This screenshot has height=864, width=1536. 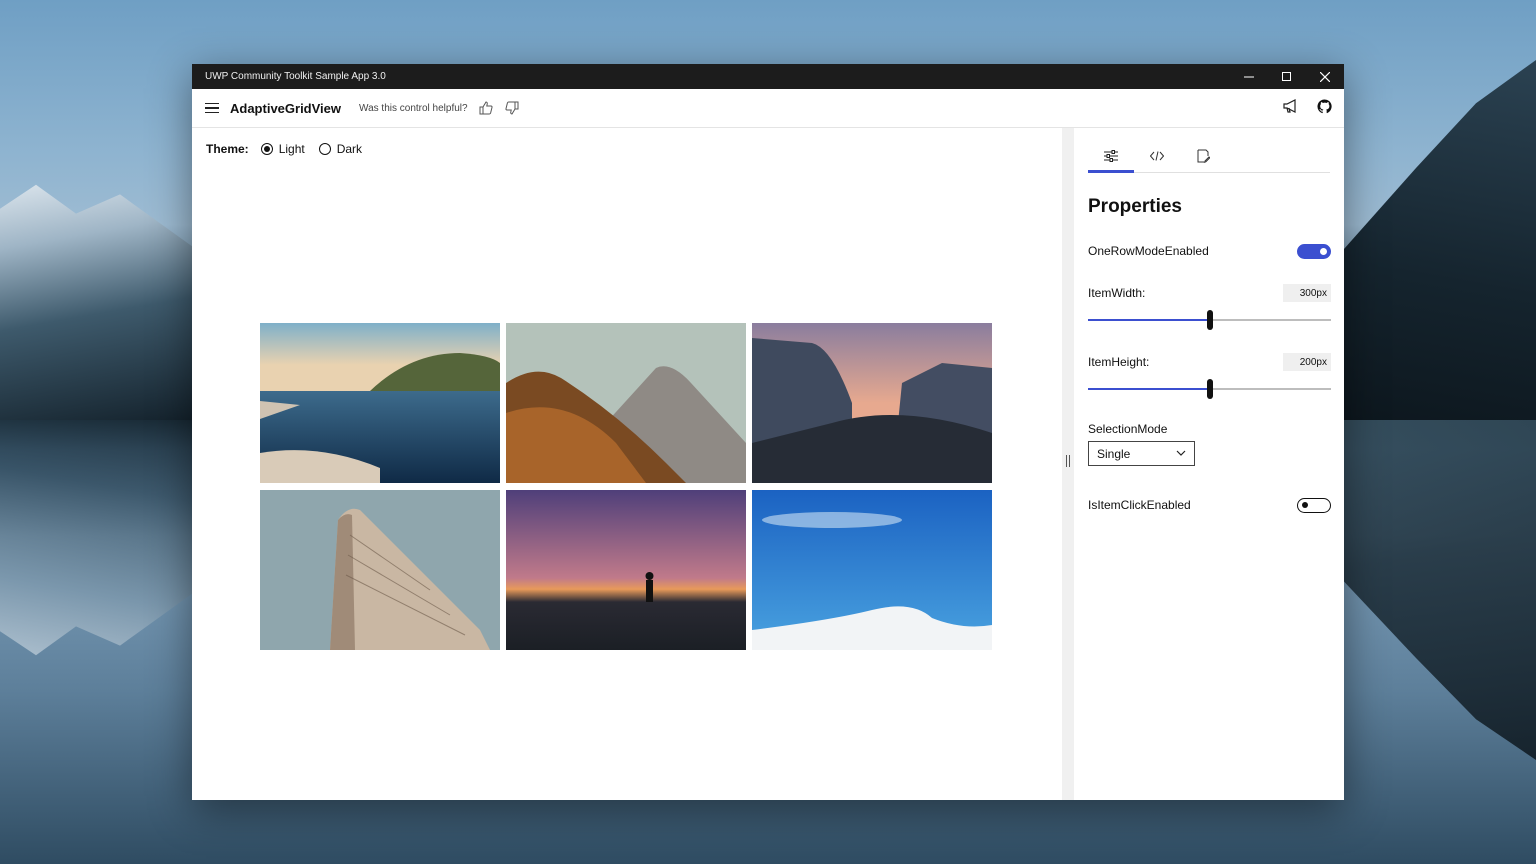 What do you see at coordinates (486, 108) in the screenshot?
I see `thumbs-up-icon` at bounding box center [486, 108].